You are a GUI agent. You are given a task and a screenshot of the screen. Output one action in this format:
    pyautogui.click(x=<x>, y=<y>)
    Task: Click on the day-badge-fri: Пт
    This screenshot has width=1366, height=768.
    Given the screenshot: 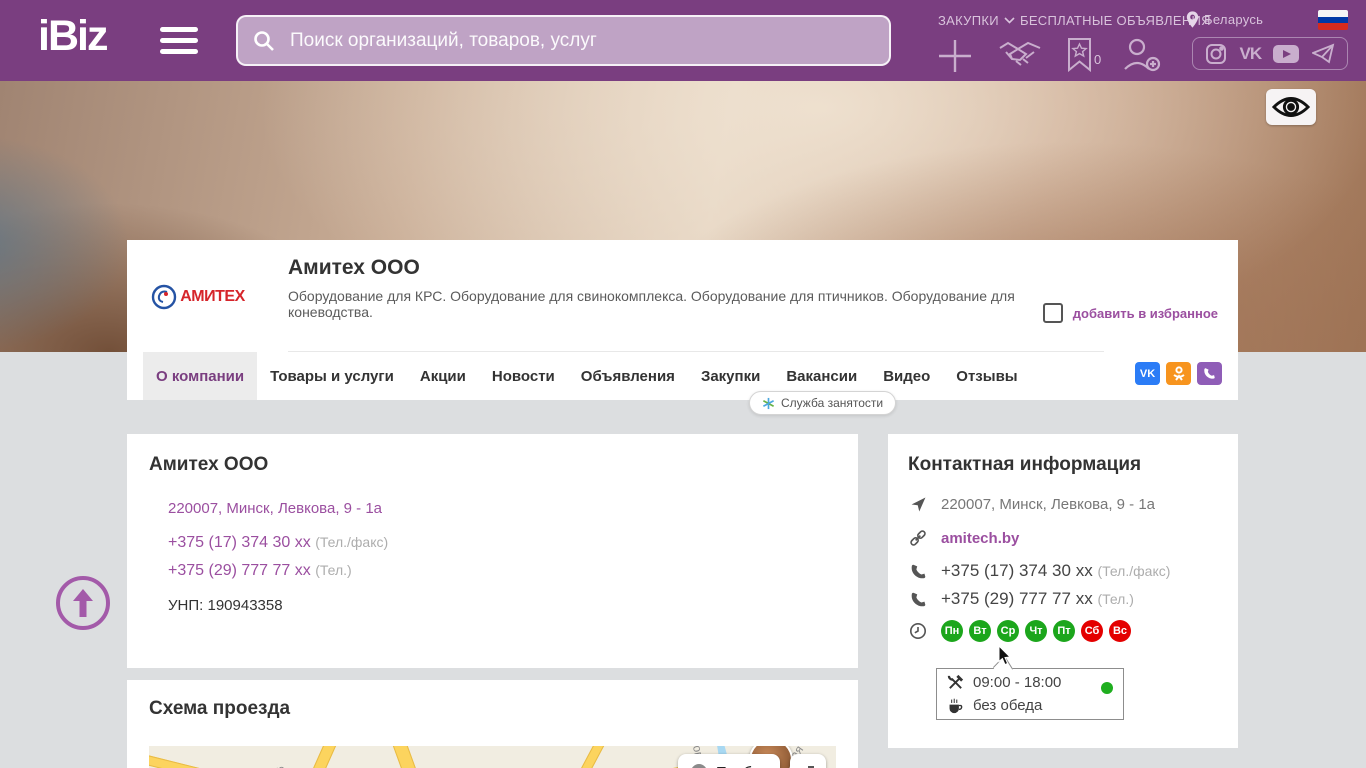 What is the action you would take?
    pyautogui.click(x=1064, y=631)
    